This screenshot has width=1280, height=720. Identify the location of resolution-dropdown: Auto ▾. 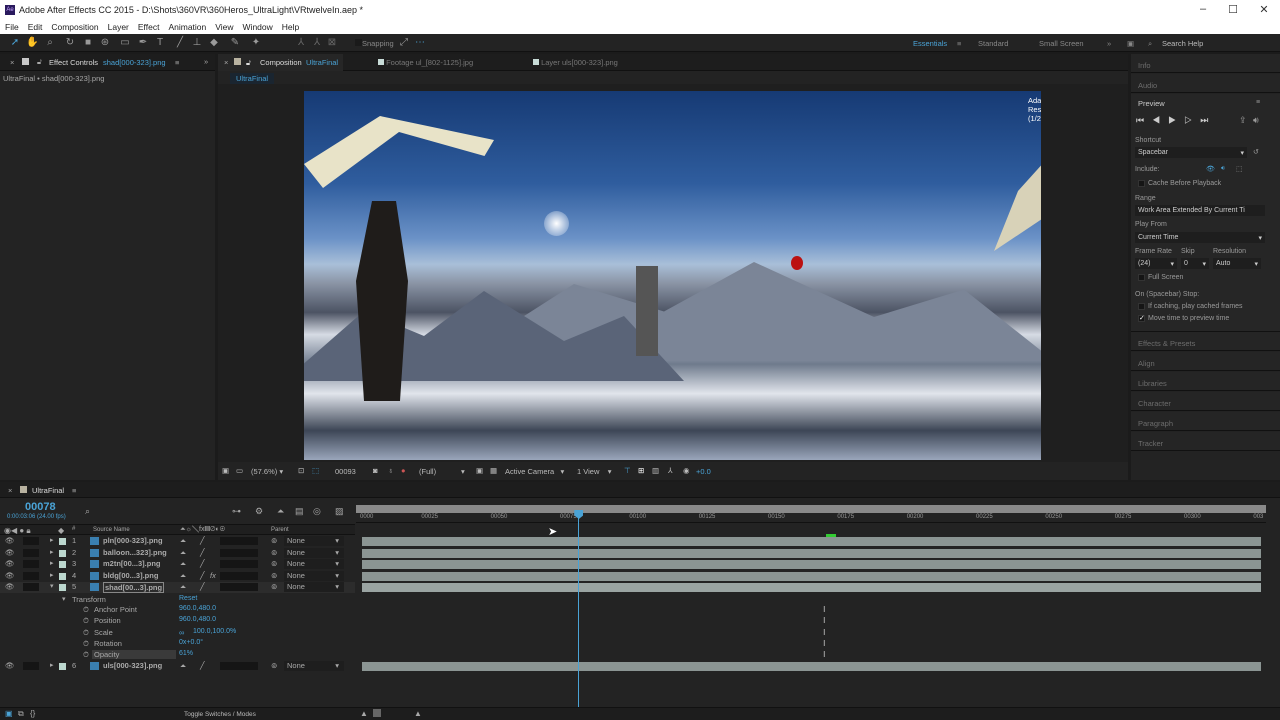
(1237, 263).